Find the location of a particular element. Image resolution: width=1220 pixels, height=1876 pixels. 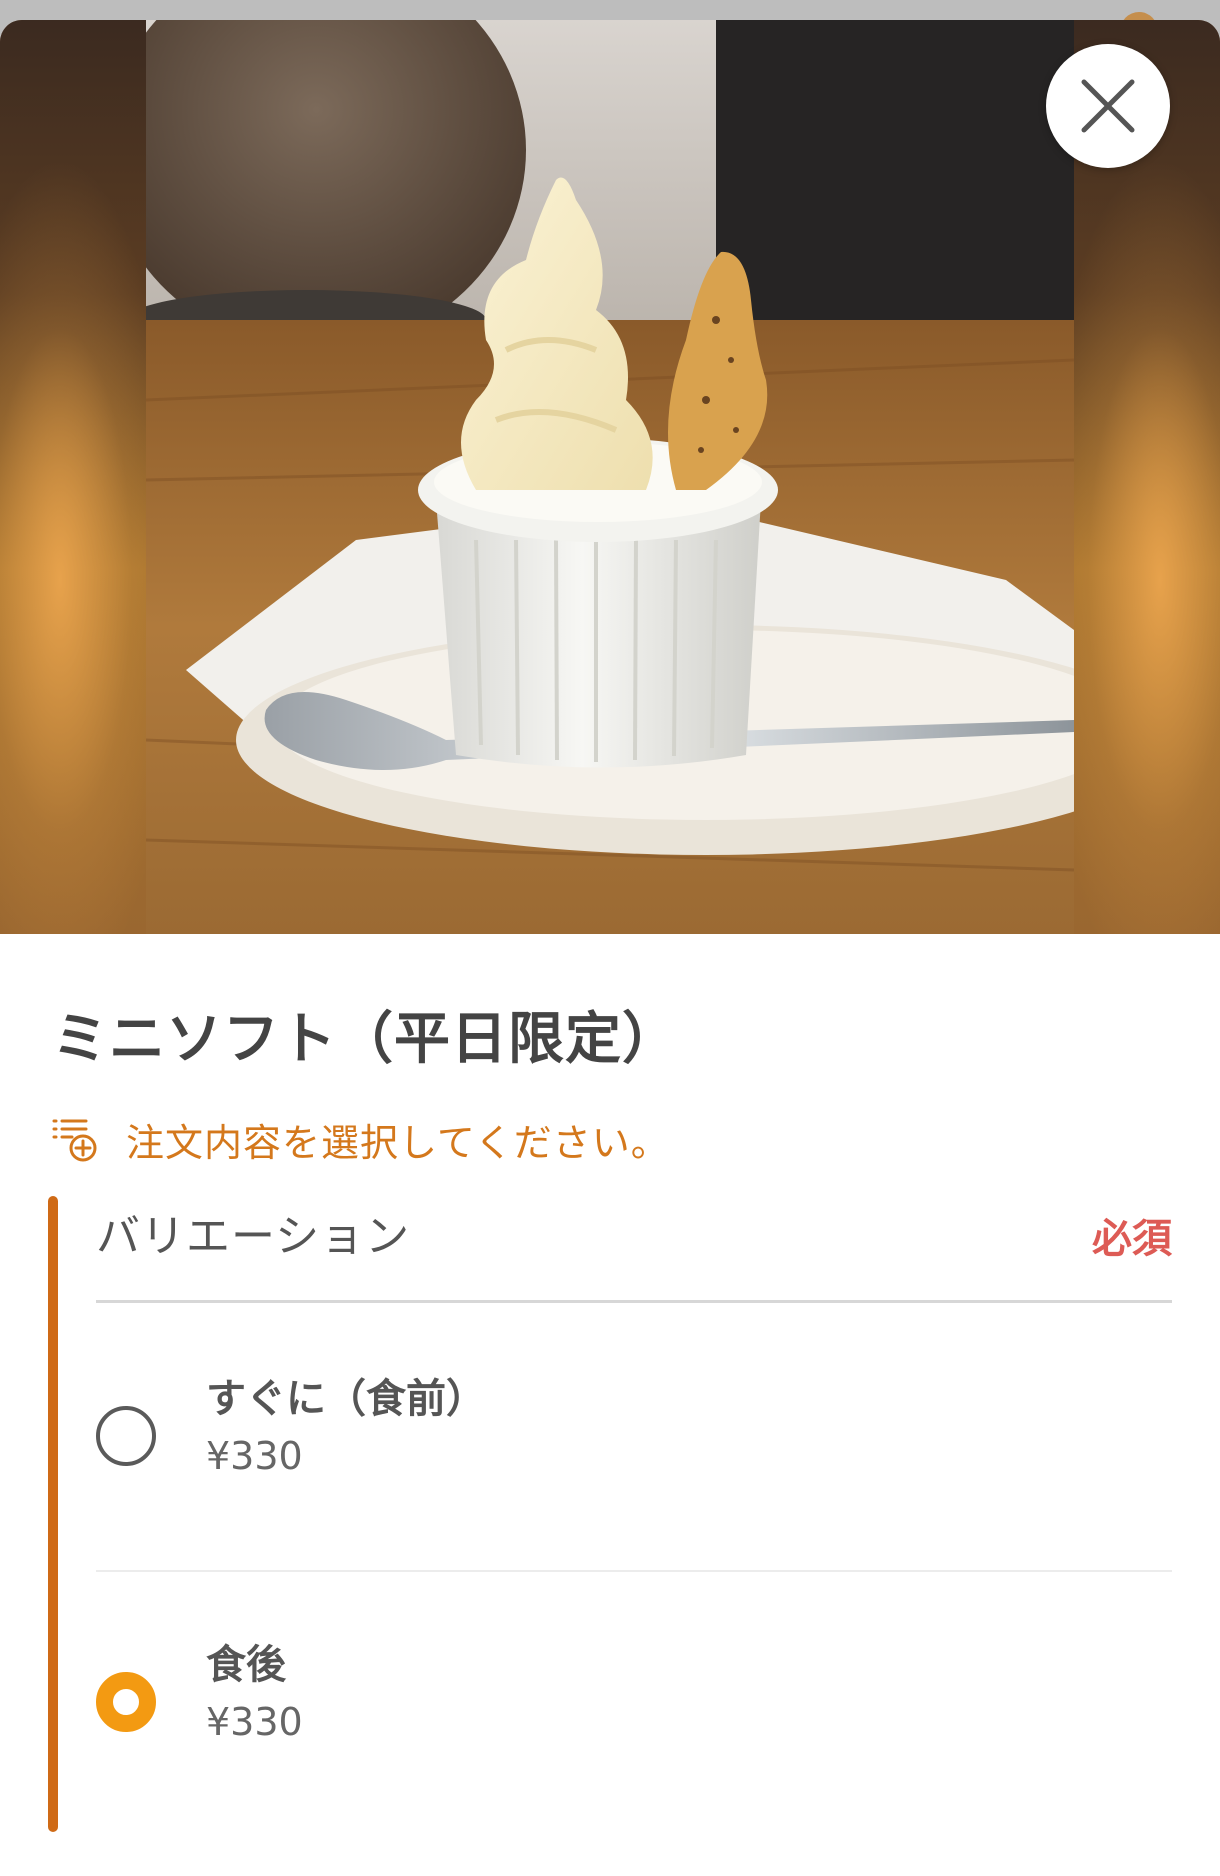

list-add-icon is located at coordinates (74, 1140).